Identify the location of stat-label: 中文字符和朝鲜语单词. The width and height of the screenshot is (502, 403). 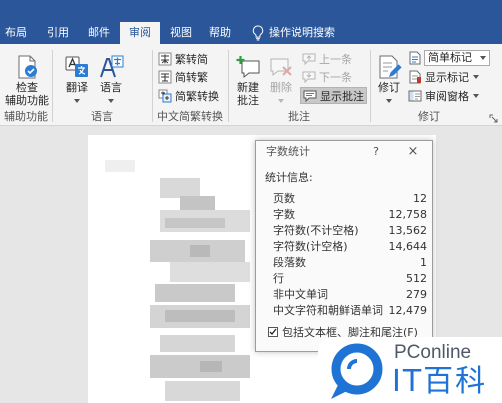
(328, 310).